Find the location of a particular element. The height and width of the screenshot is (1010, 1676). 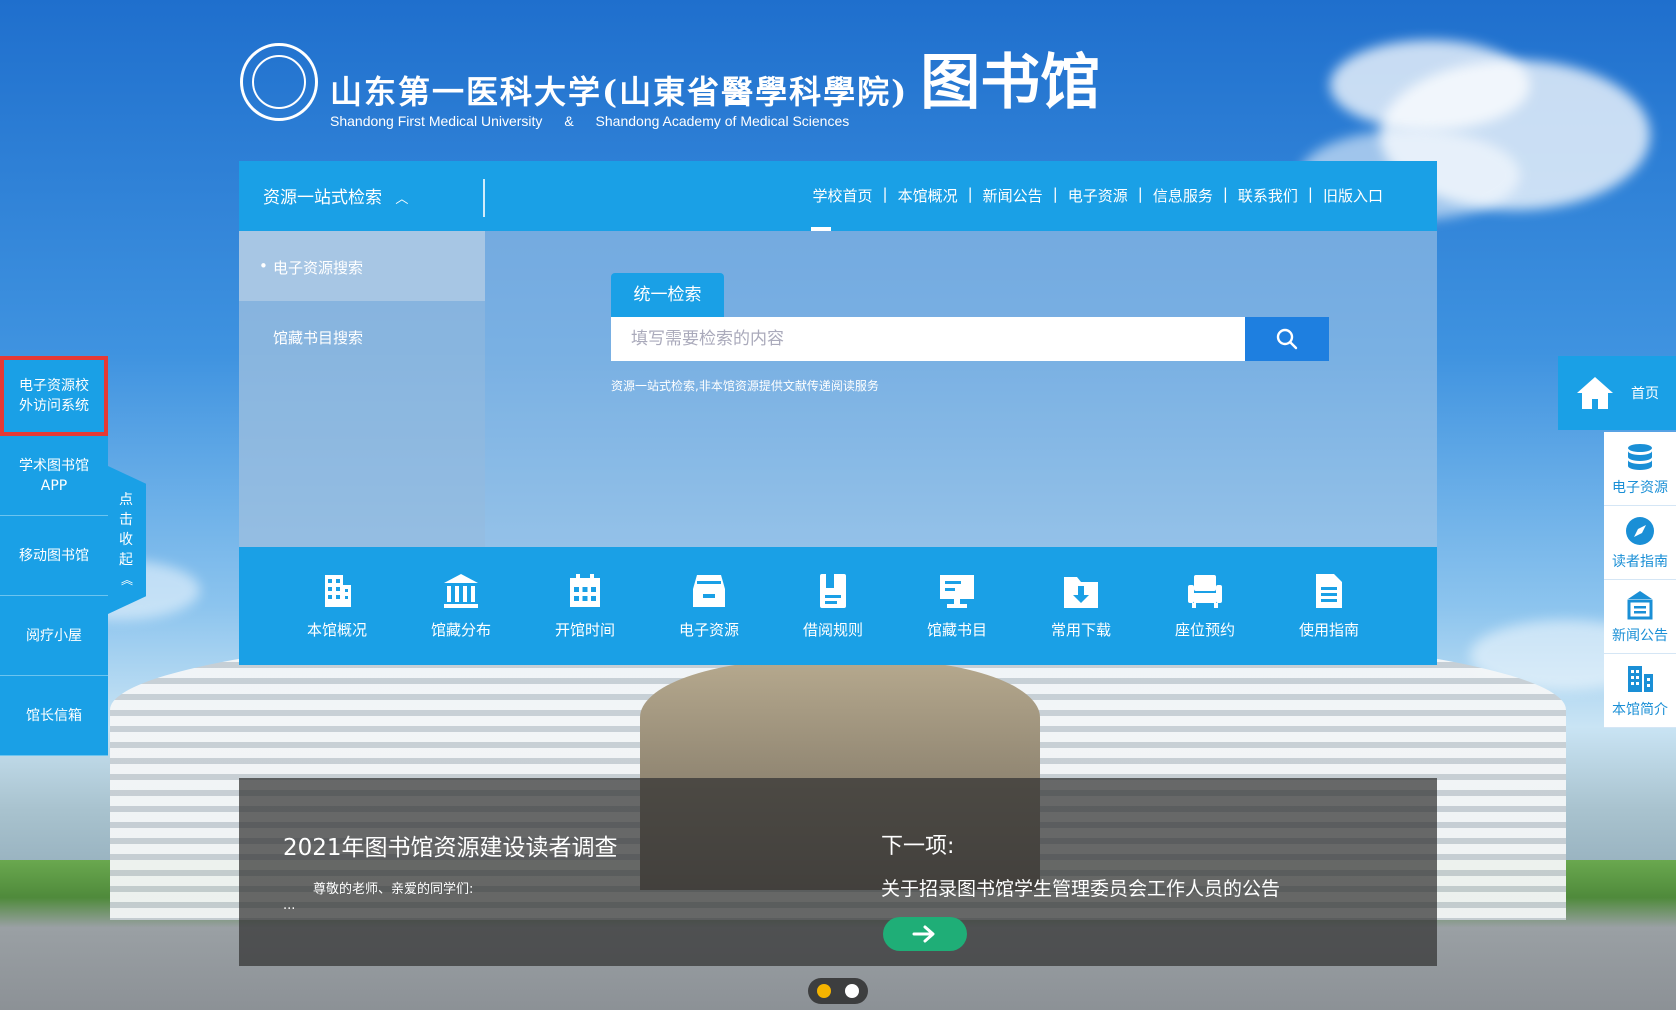

home-icon is located at coordinates (1595, 393).